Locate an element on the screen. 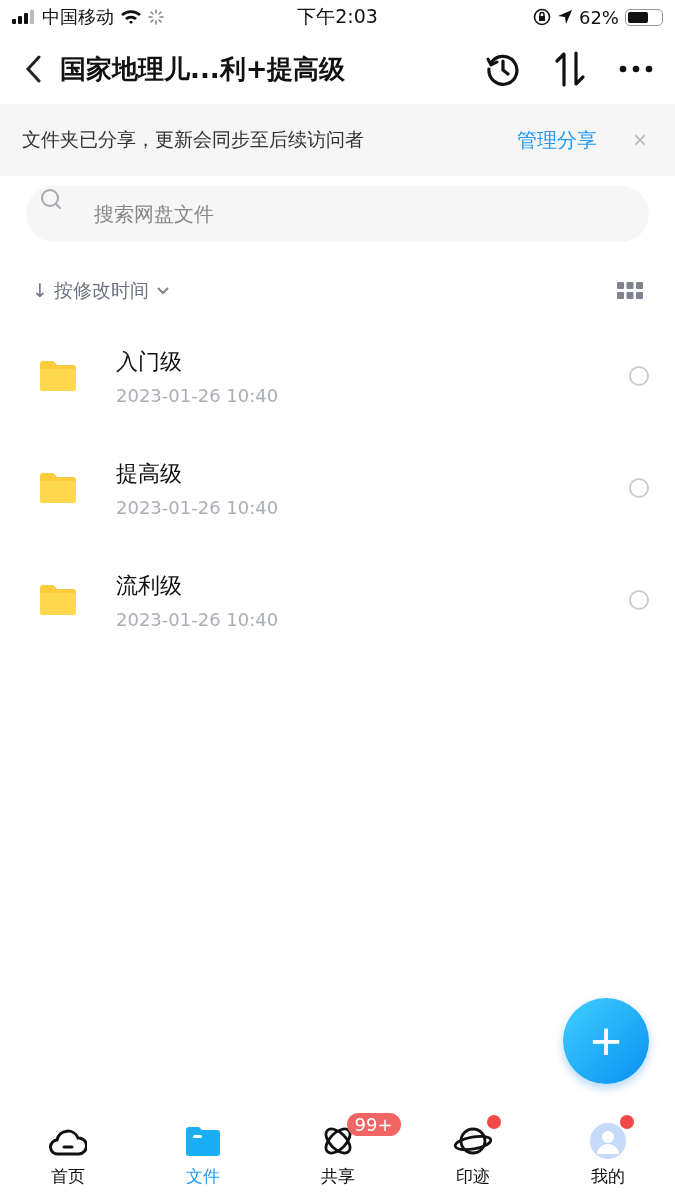  tab-item: 印迹 is located at coordinates (472, 1154).